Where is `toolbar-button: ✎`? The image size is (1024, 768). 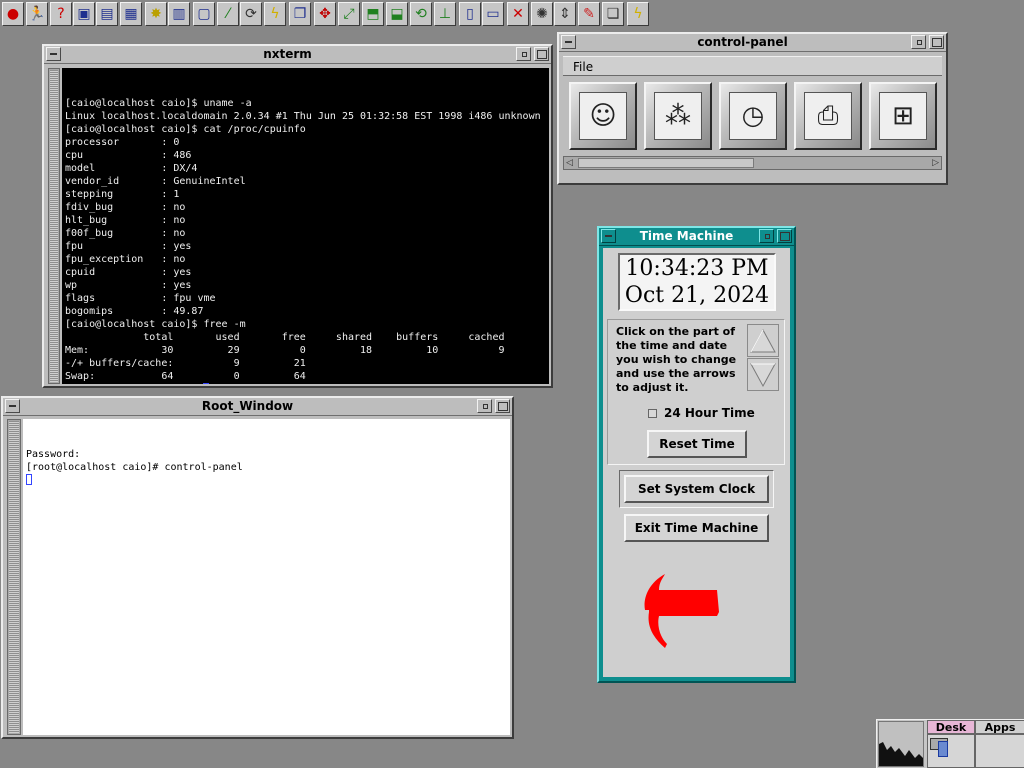 toolbar-button: ✎ is located at coordinates (589, 14).